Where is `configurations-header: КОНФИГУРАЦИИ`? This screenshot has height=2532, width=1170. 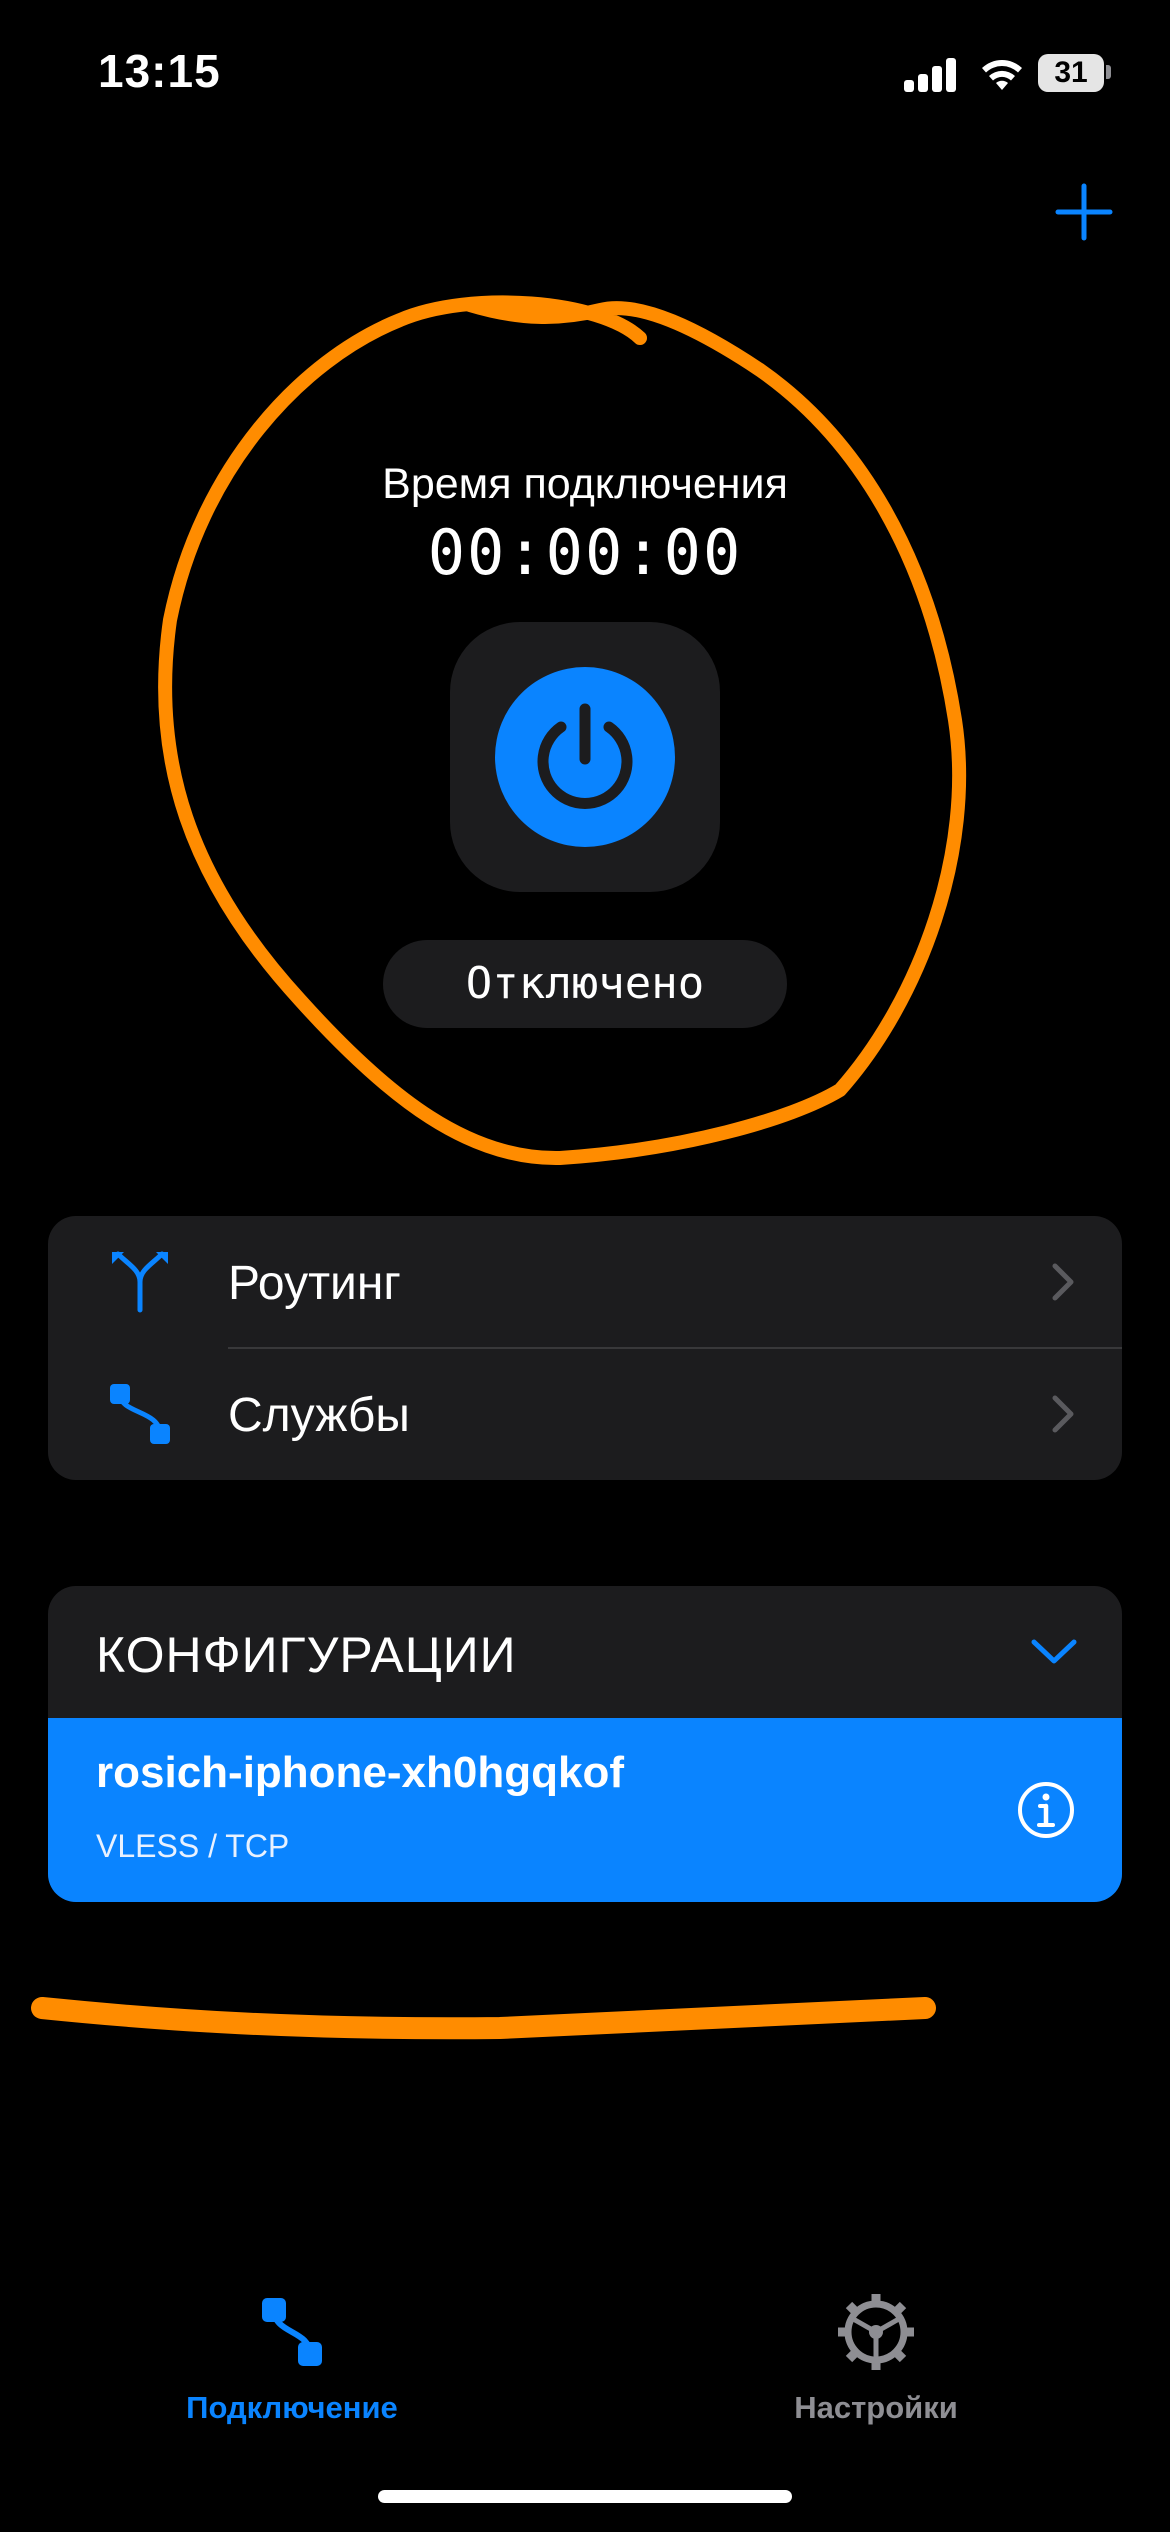
configurations-header: КОНФИГУРАЦИИ is located at coordinates (585, 1652).